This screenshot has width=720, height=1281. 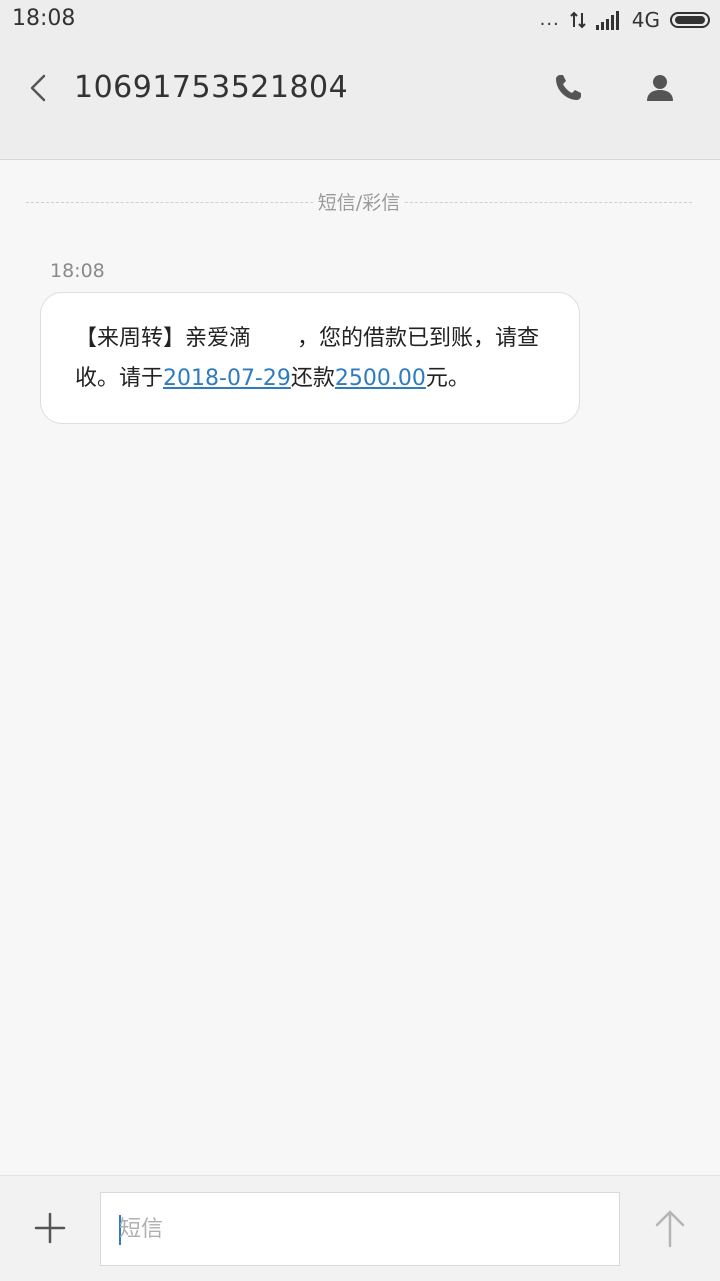 What do you see at coordinates (645, 20) in the screenshot?
I see `network-type: 4G` at bounding box center [645, 20].